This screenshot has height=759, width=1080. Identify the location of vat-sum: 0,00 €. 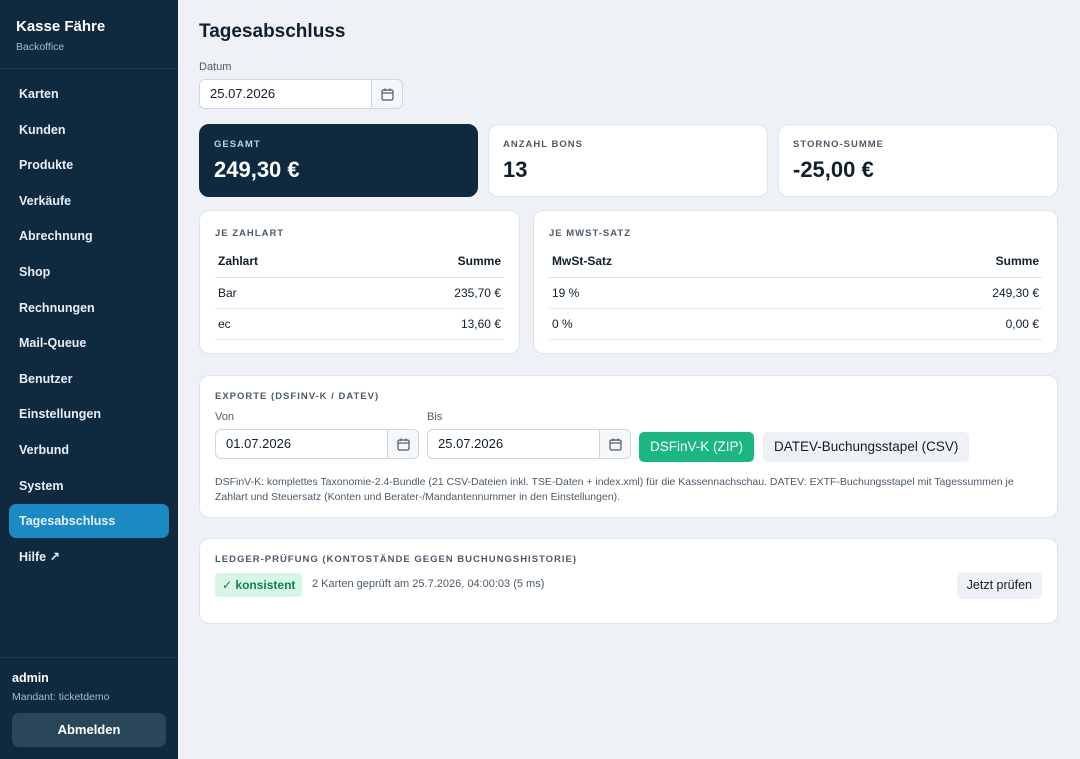
(932, 324).